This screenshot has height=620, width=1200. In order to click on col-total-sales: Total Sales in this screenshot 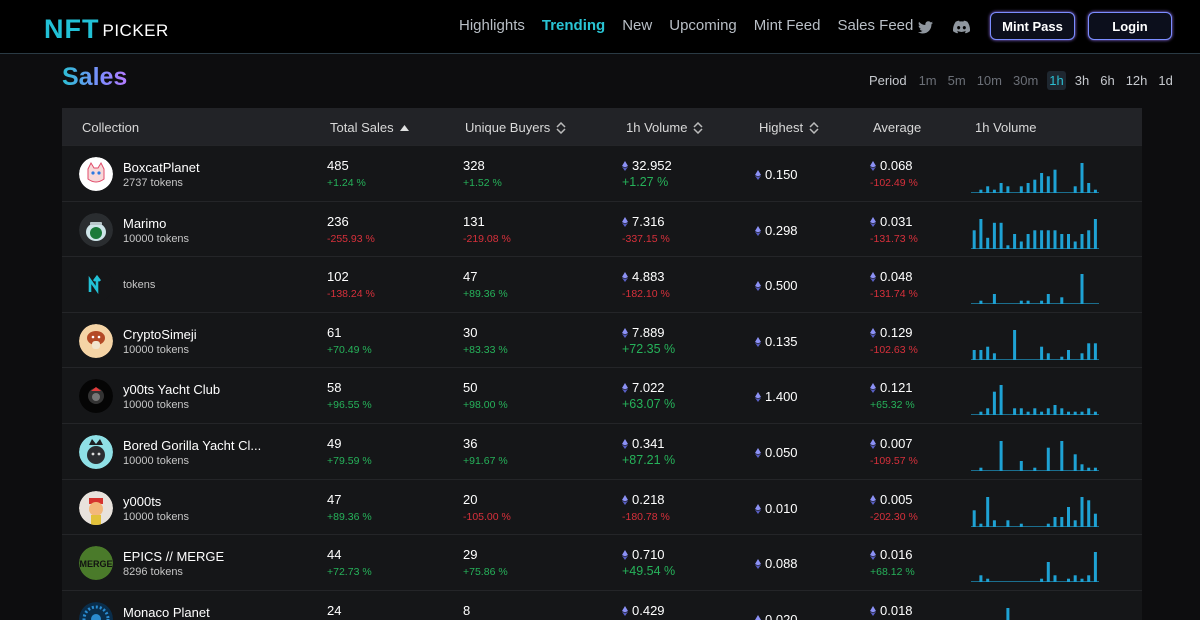, I will do `click(369, 127)`.